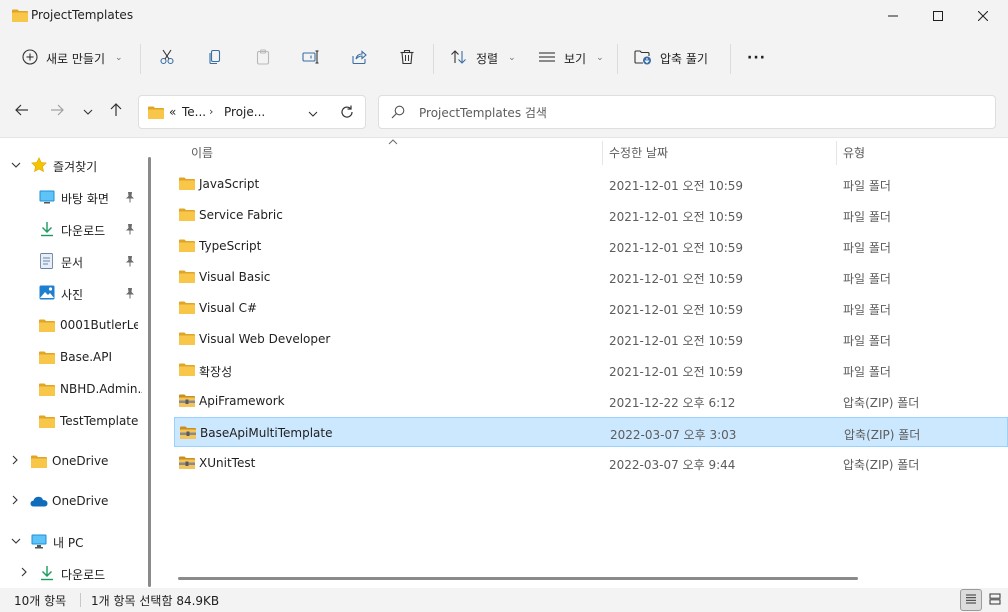 The image size is (1008, 612). I want to click on search-input, so click(699, 113).